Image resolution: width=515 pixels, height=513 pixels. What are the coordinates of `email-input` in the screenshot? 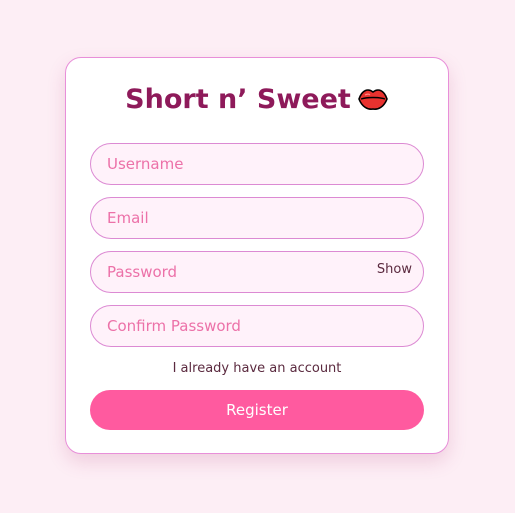 It's located at (257, 218).